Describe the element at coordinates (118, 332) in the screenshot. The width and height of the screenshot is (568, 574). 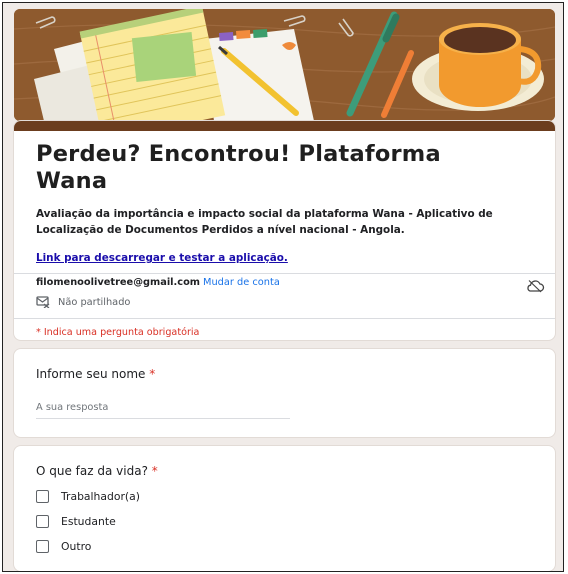
I see `required-note: * Indica uma pergunta obrigatória` at that location.